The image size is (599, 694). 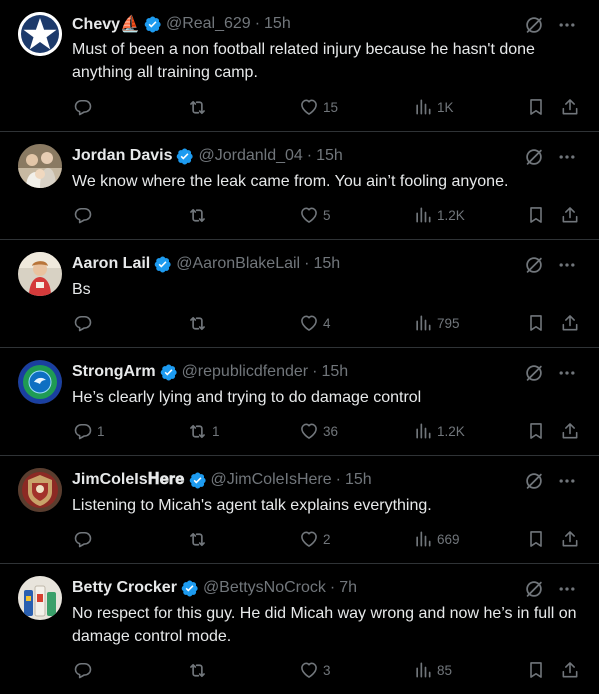 What do you see at coordinates (203, 431) in the screenshot?
I see `retweet-button: 1` at bounding box center [203, 431].